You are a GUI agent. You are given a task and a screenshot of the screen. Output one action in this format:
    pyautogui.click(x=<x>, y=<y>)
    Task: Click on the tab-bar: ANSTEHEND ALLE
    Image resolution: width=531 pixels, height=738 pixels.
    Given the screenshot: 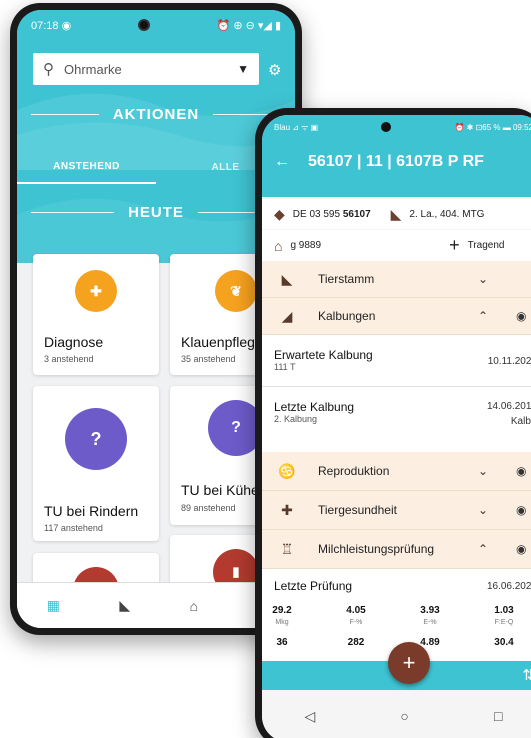 What is the action you would take?
    pyautogui.click(x=156, y=167)
    